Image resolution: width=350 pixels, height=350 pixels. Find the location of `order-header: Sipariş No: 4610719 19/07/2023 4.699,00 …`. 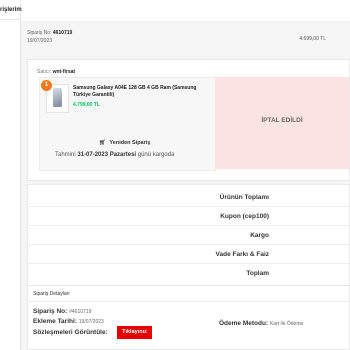

order-header: Sipariş No: 4610719 19/07/2023 4.699,00 … is located at coordinates (188, 42).